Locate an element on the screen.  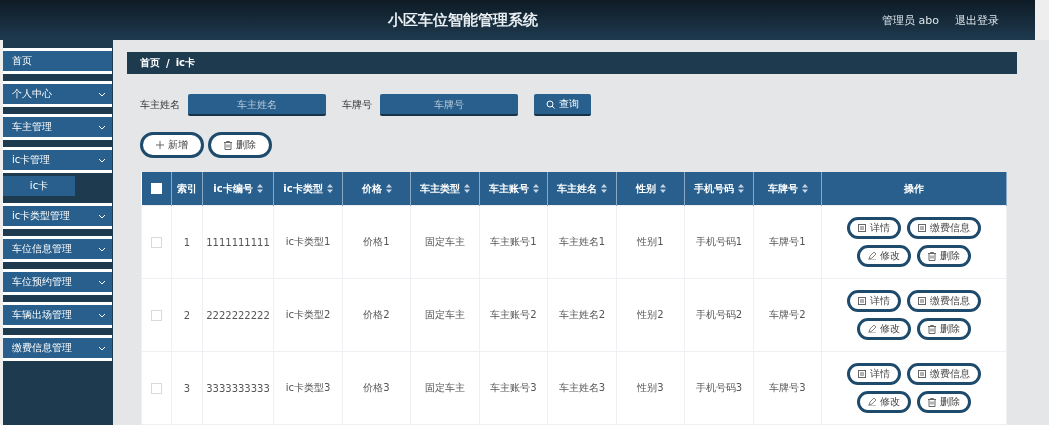
user-link: 管理员 abo is located at coordinates (910, 20).